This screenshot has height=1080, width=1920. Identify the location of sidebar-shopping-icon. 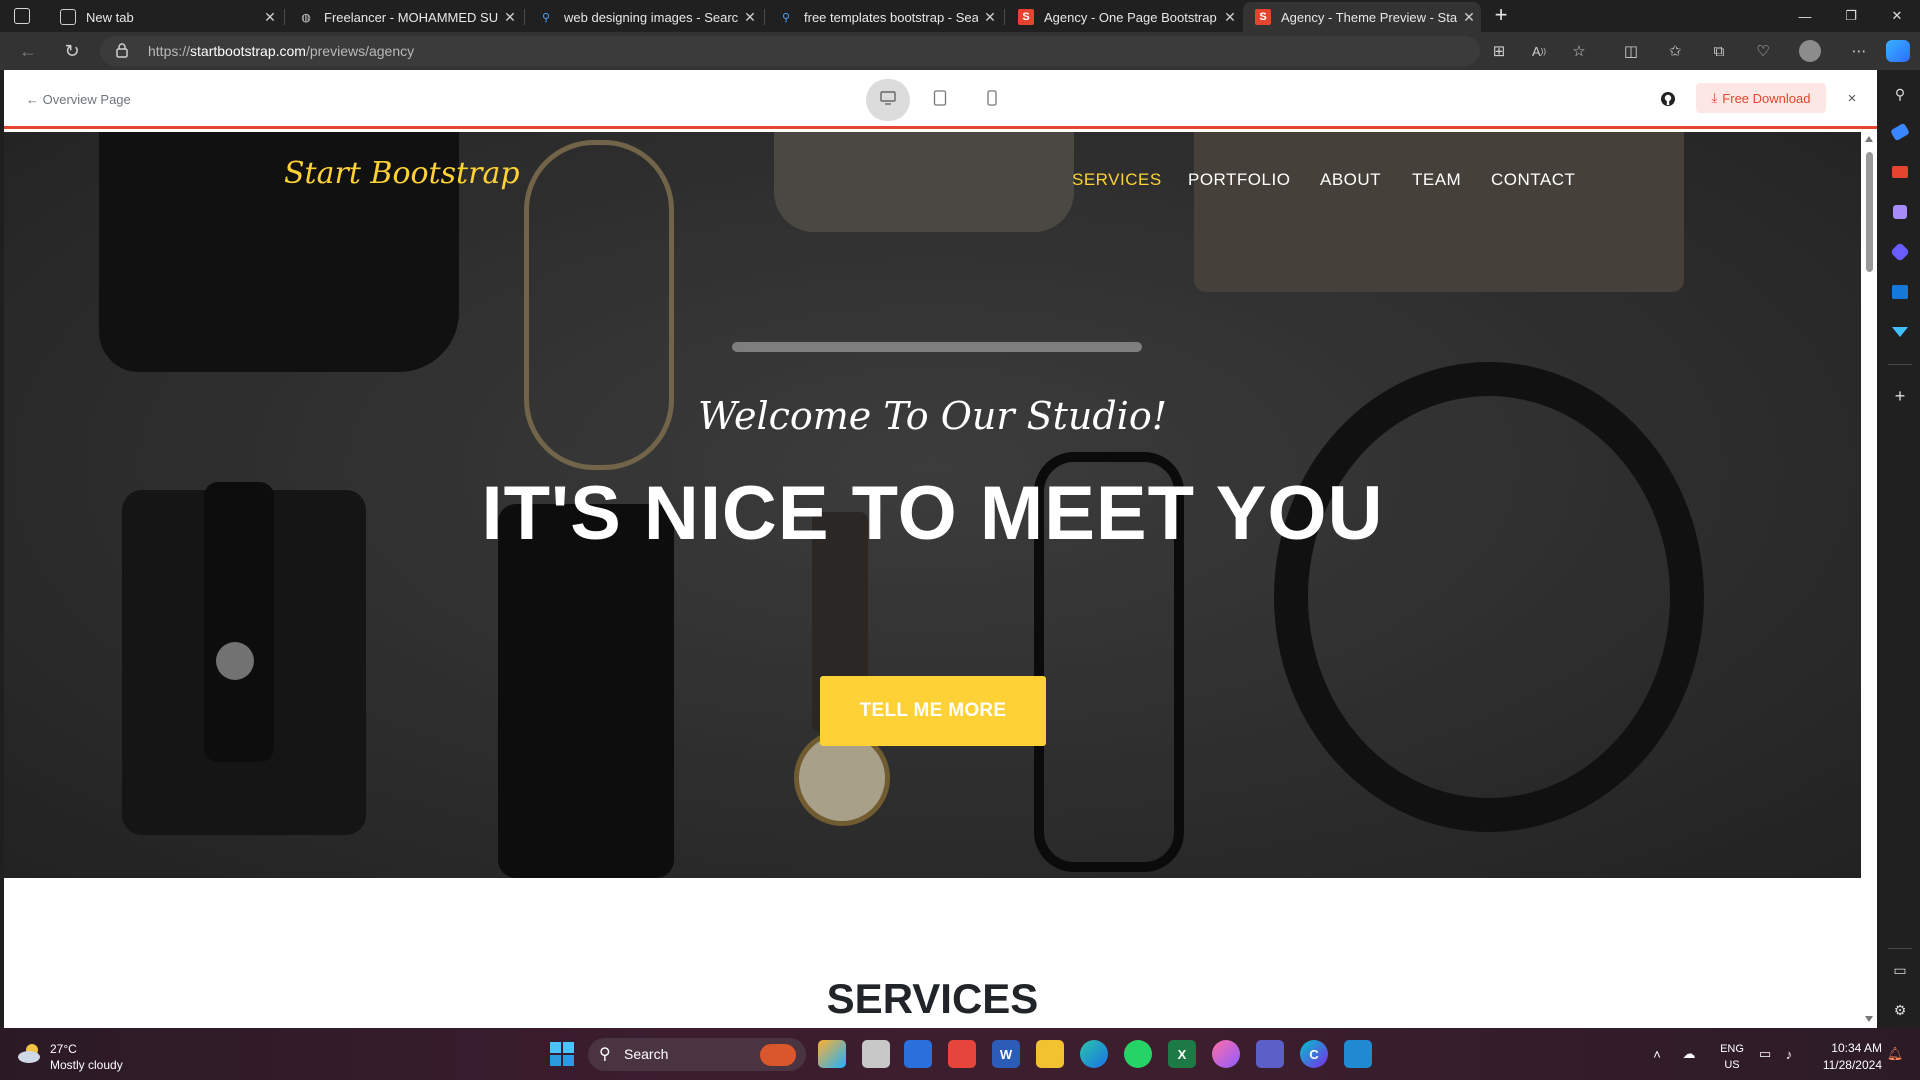
(1900, 132).